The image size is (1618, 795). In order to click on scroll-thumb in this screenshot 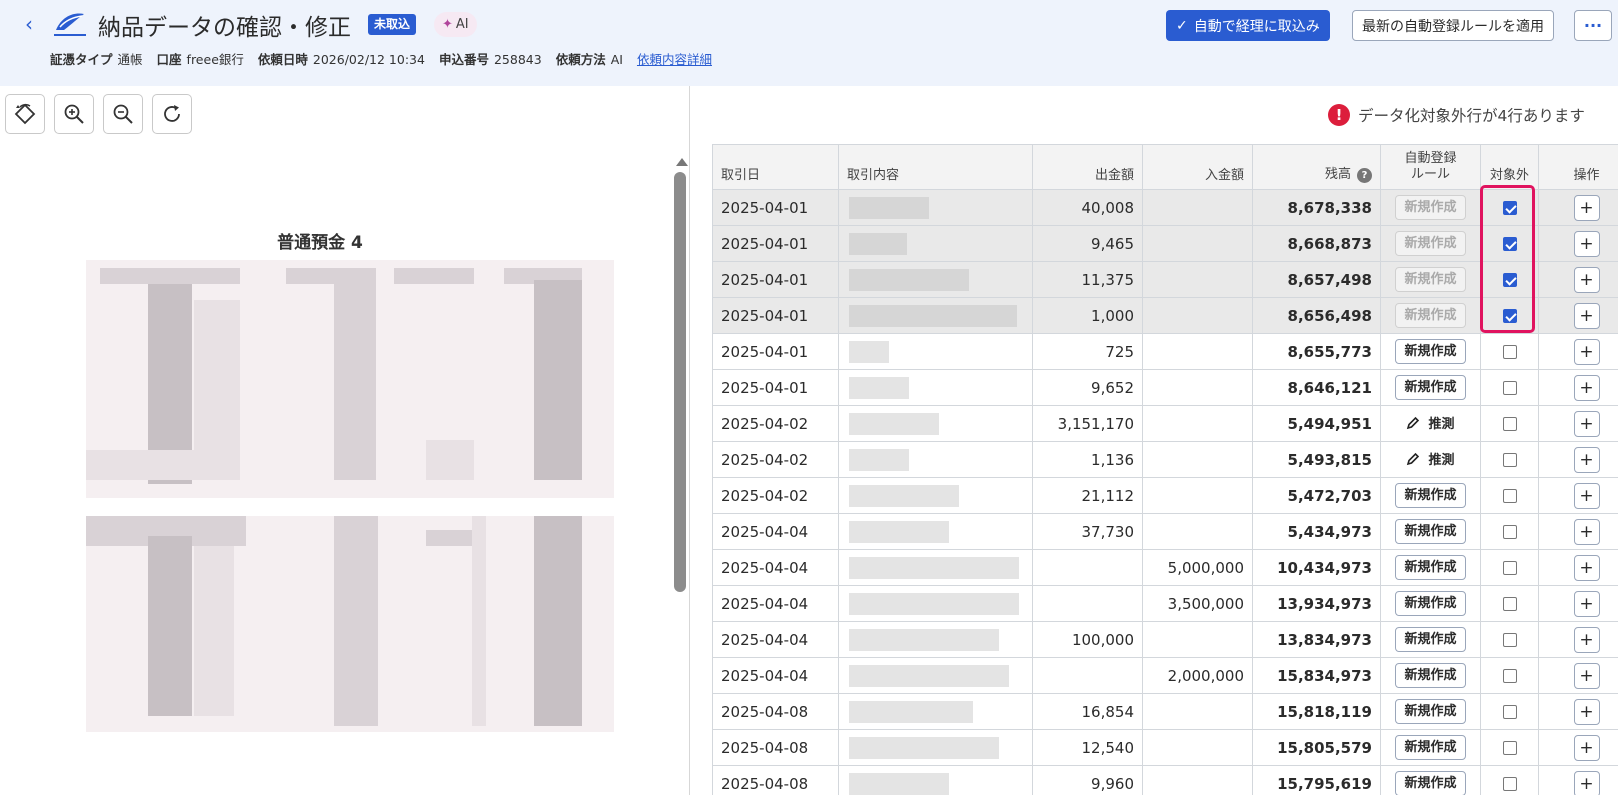, I will do `click(680, 382)`.